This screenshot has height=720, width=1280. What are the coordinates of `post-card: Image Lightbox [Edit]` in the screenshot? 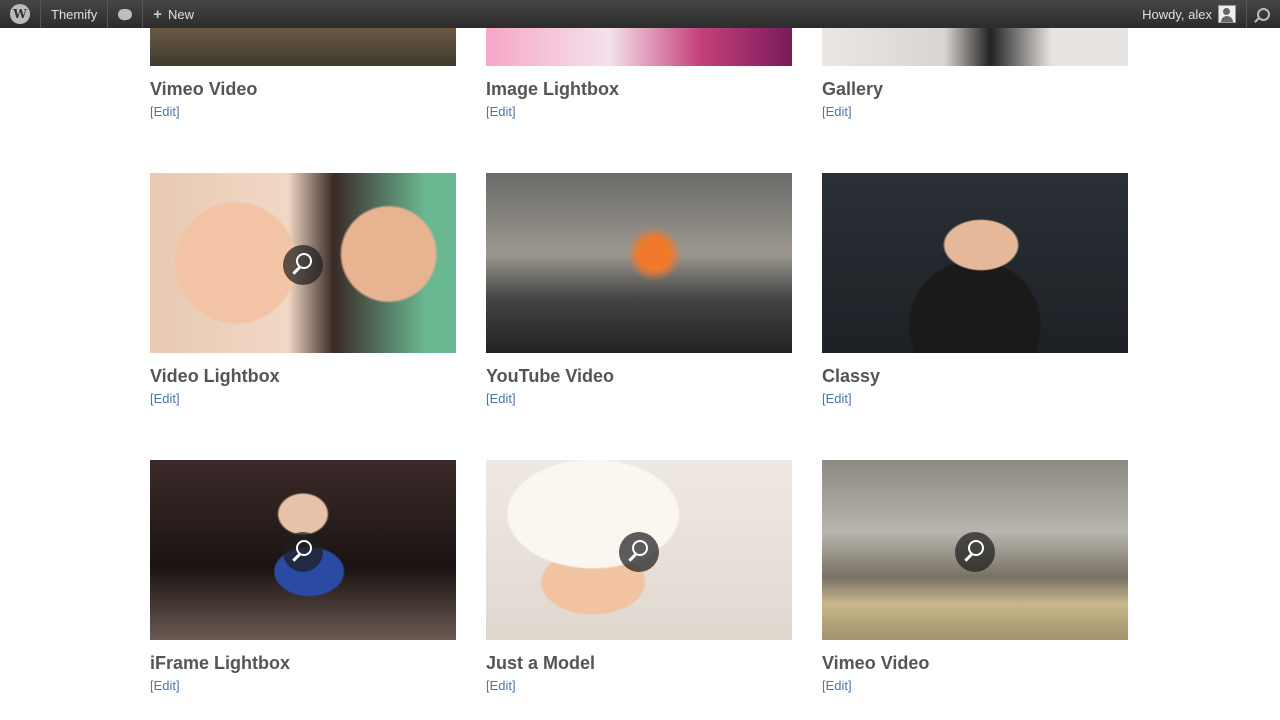 It's located at (639, 74).